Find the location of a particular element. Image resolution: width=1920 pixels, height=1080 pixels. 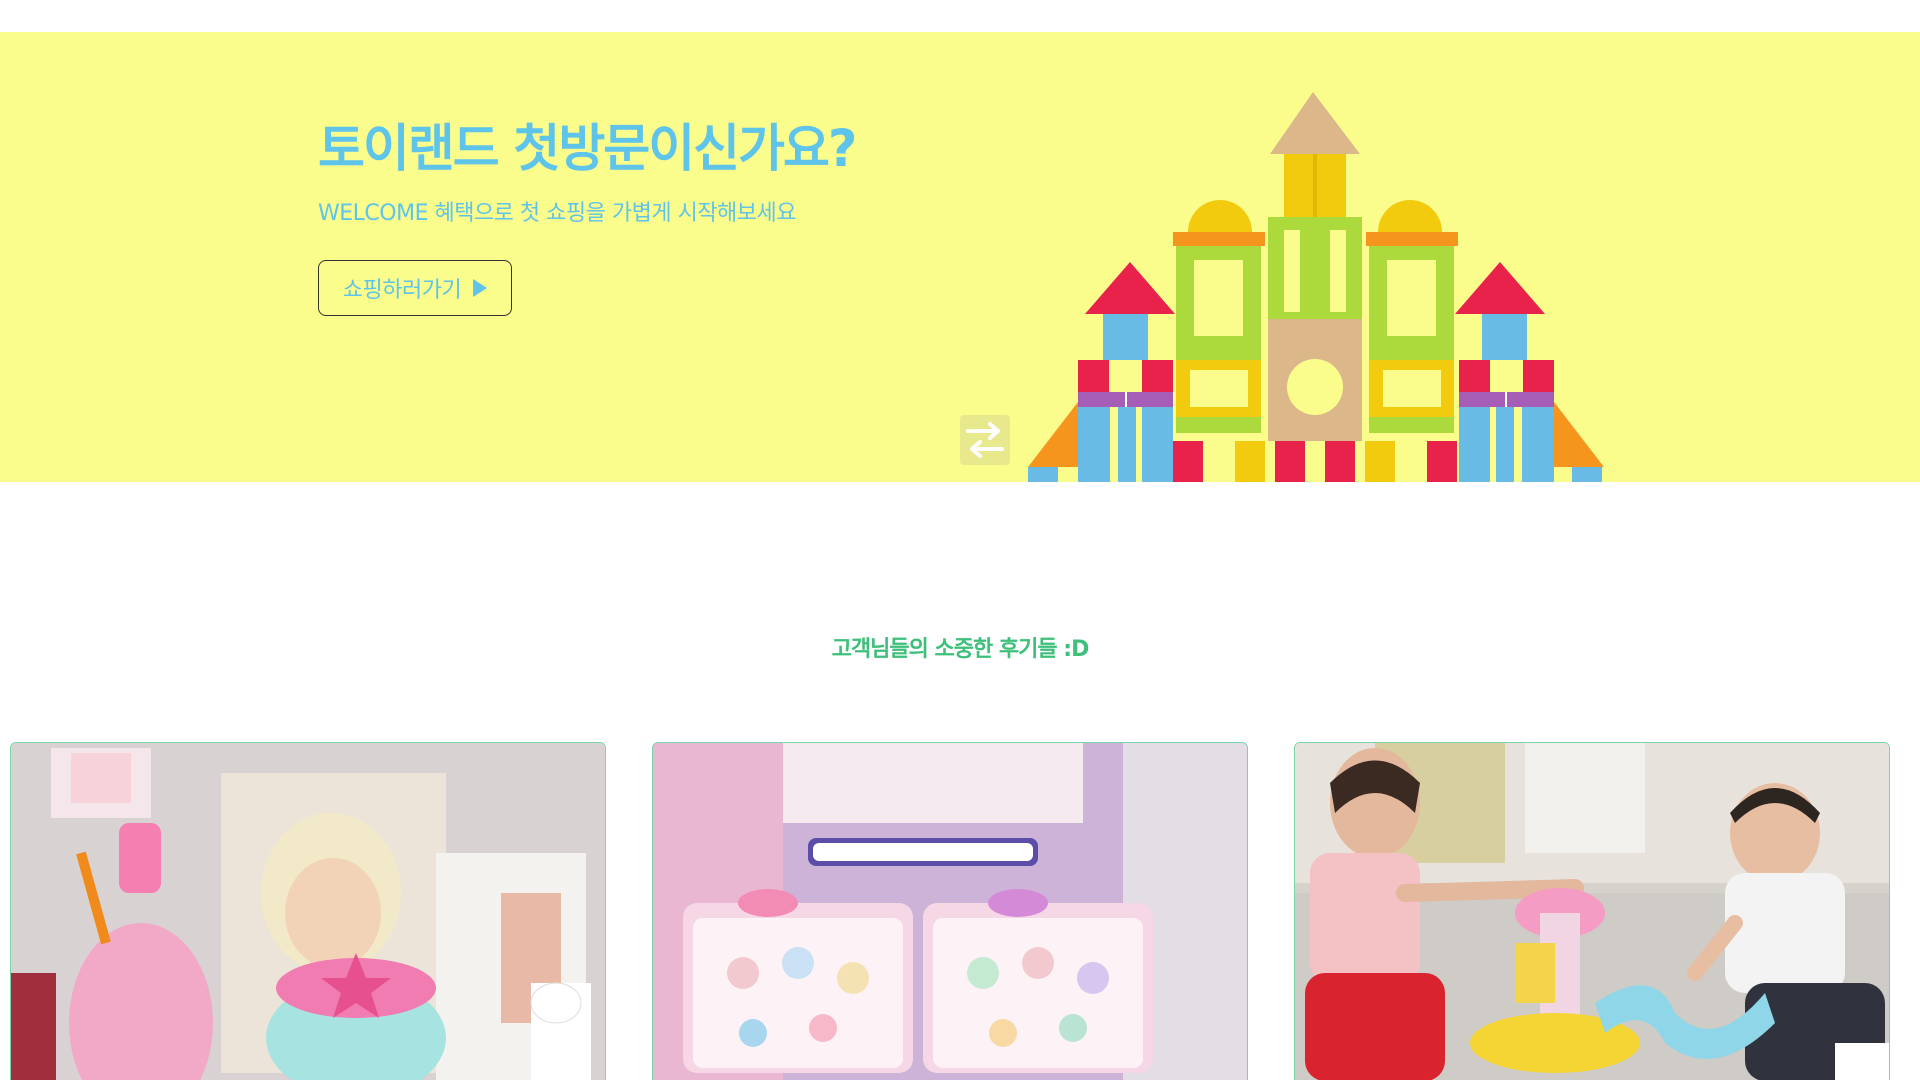

banner-swap-button is located at coordinates (985, 440).